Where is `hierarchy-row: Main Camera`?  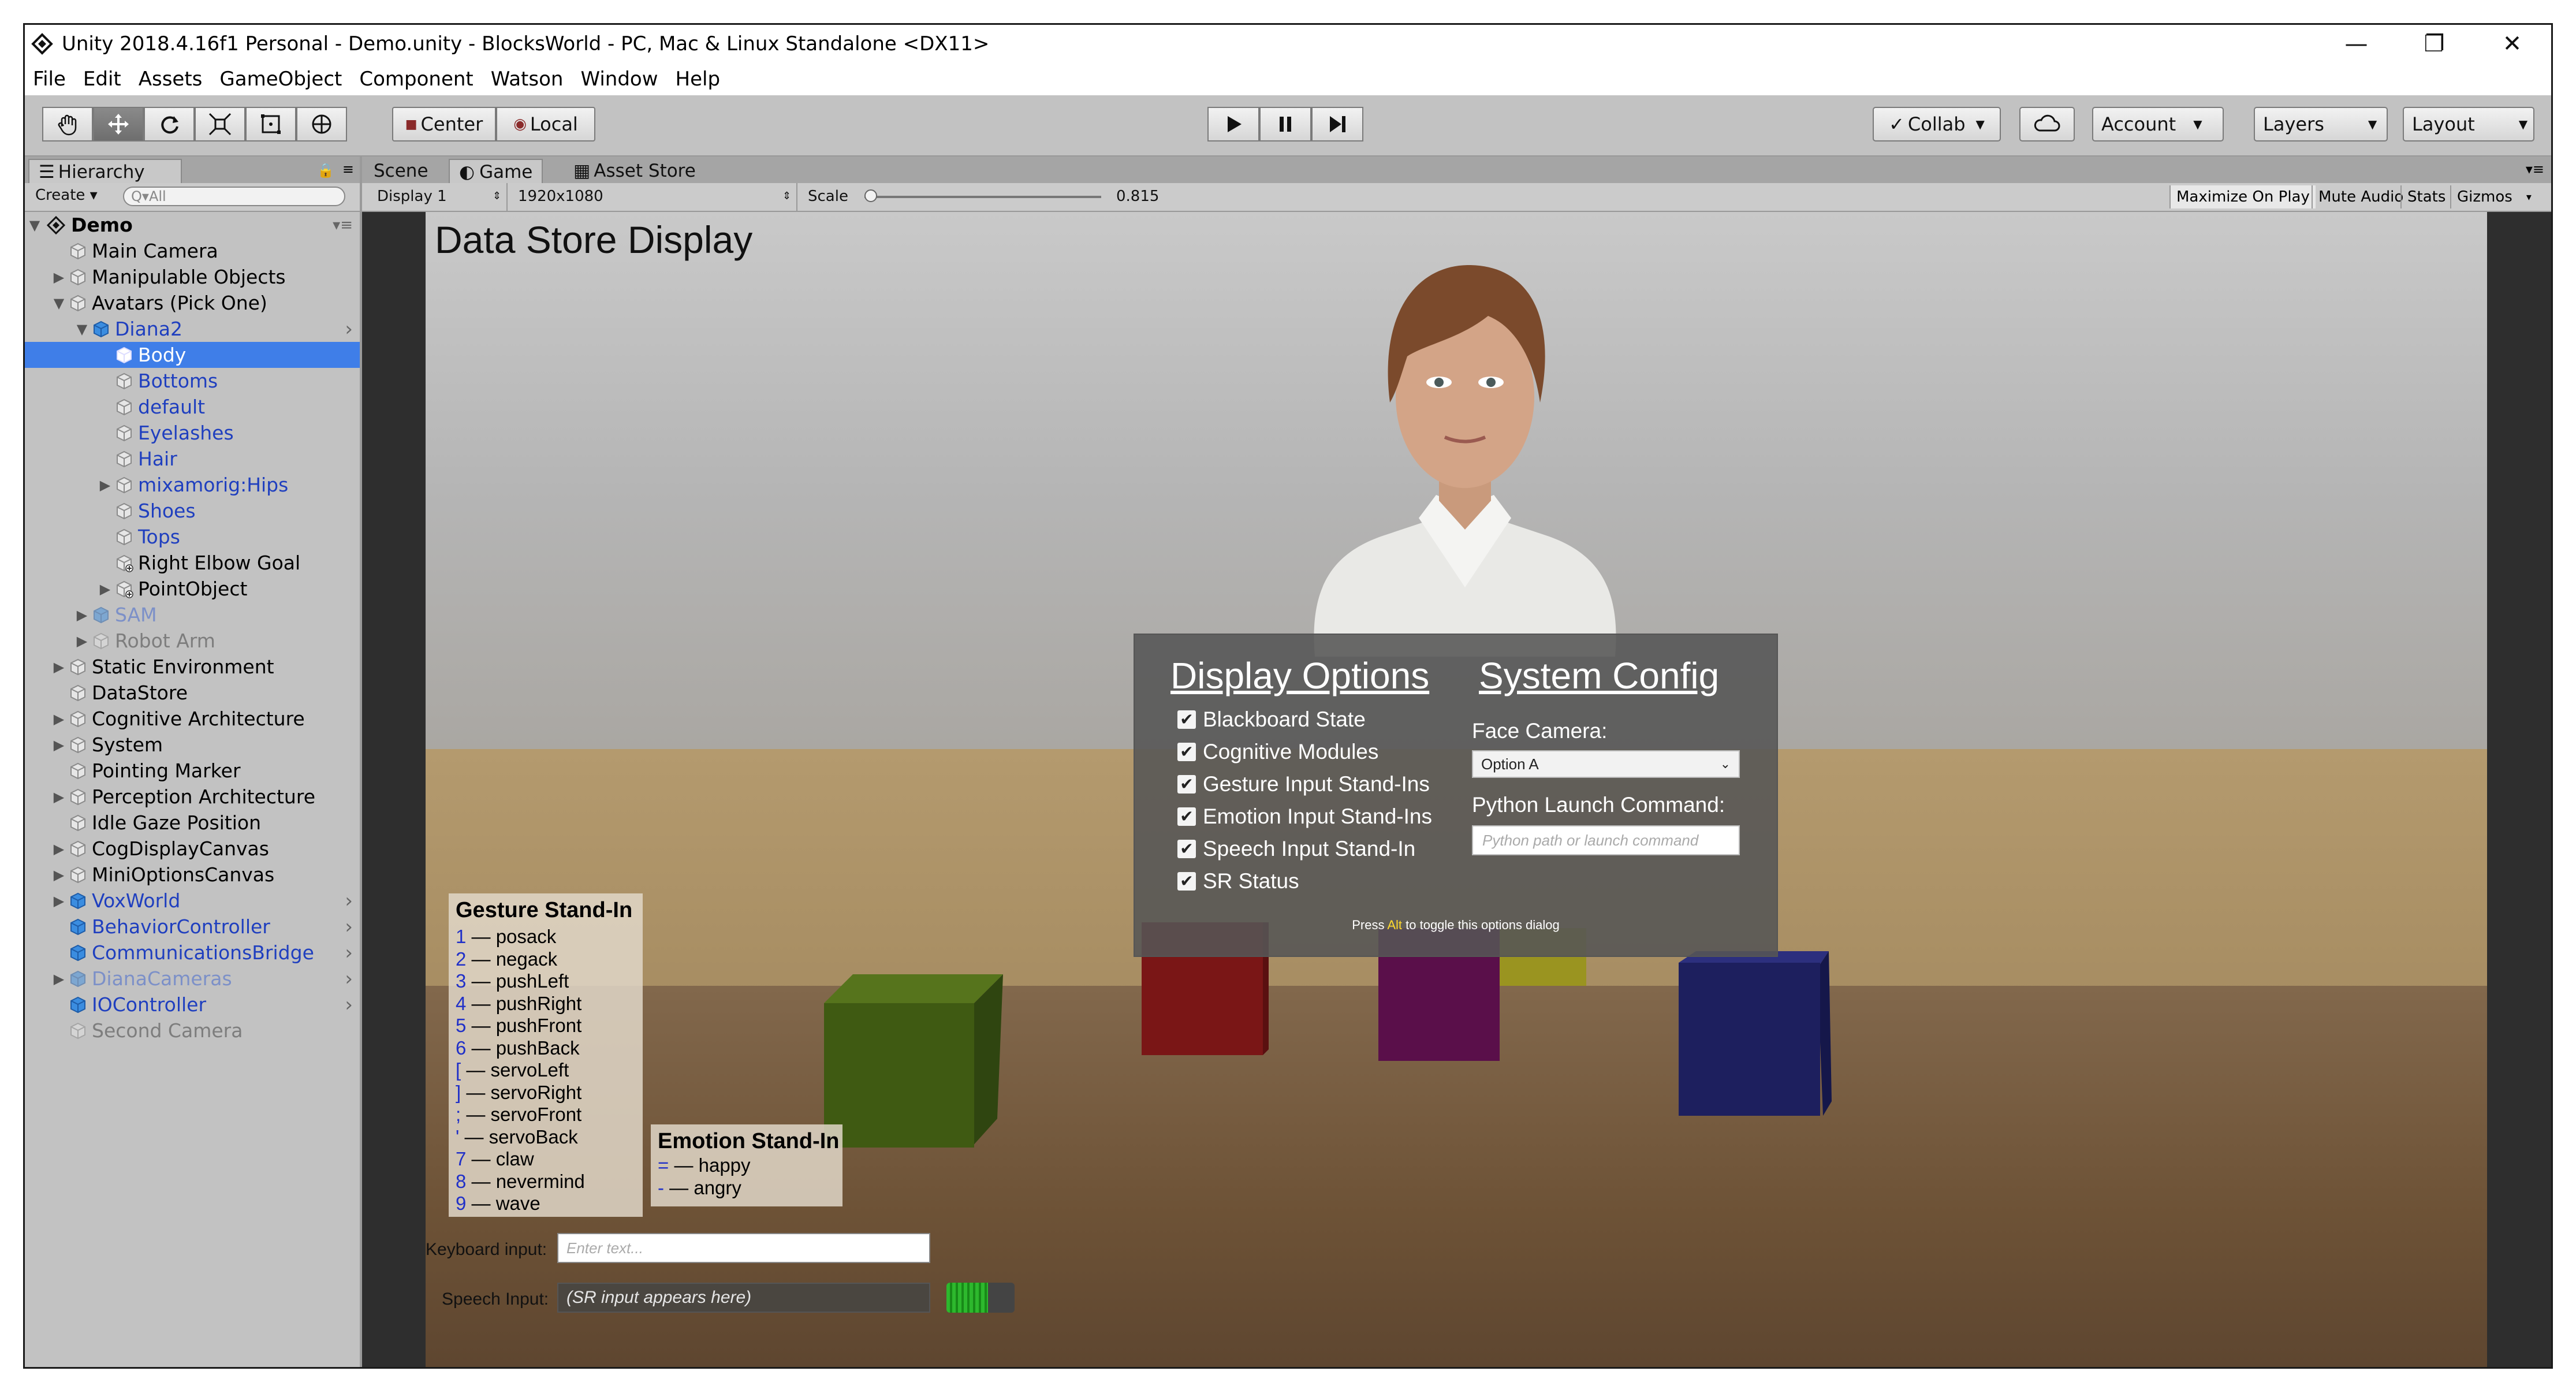 hierarchy-row: Main Camera is located at coordinates (192, 251).